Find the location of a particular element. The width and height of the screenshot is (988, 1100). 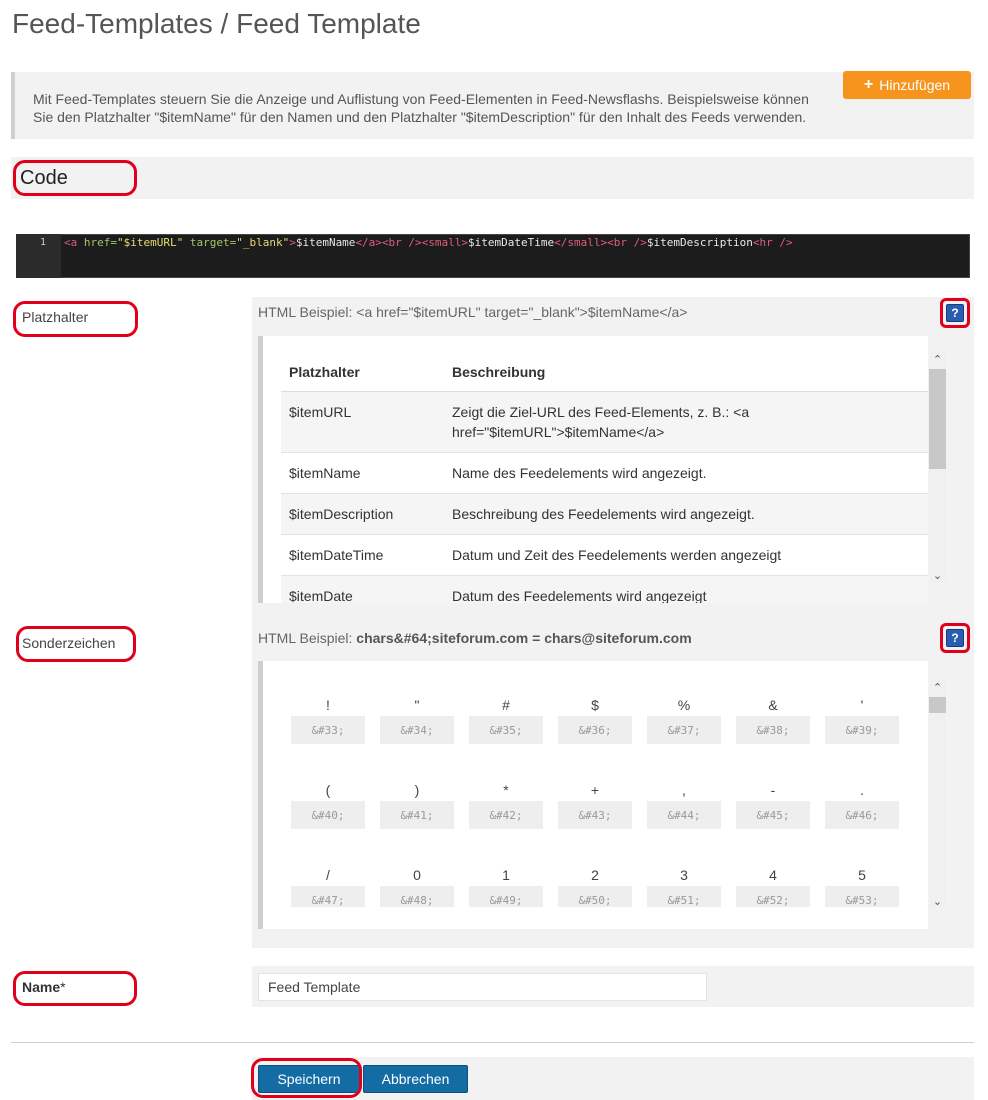

char-code: &#48; is located at coordinates (417, 896).